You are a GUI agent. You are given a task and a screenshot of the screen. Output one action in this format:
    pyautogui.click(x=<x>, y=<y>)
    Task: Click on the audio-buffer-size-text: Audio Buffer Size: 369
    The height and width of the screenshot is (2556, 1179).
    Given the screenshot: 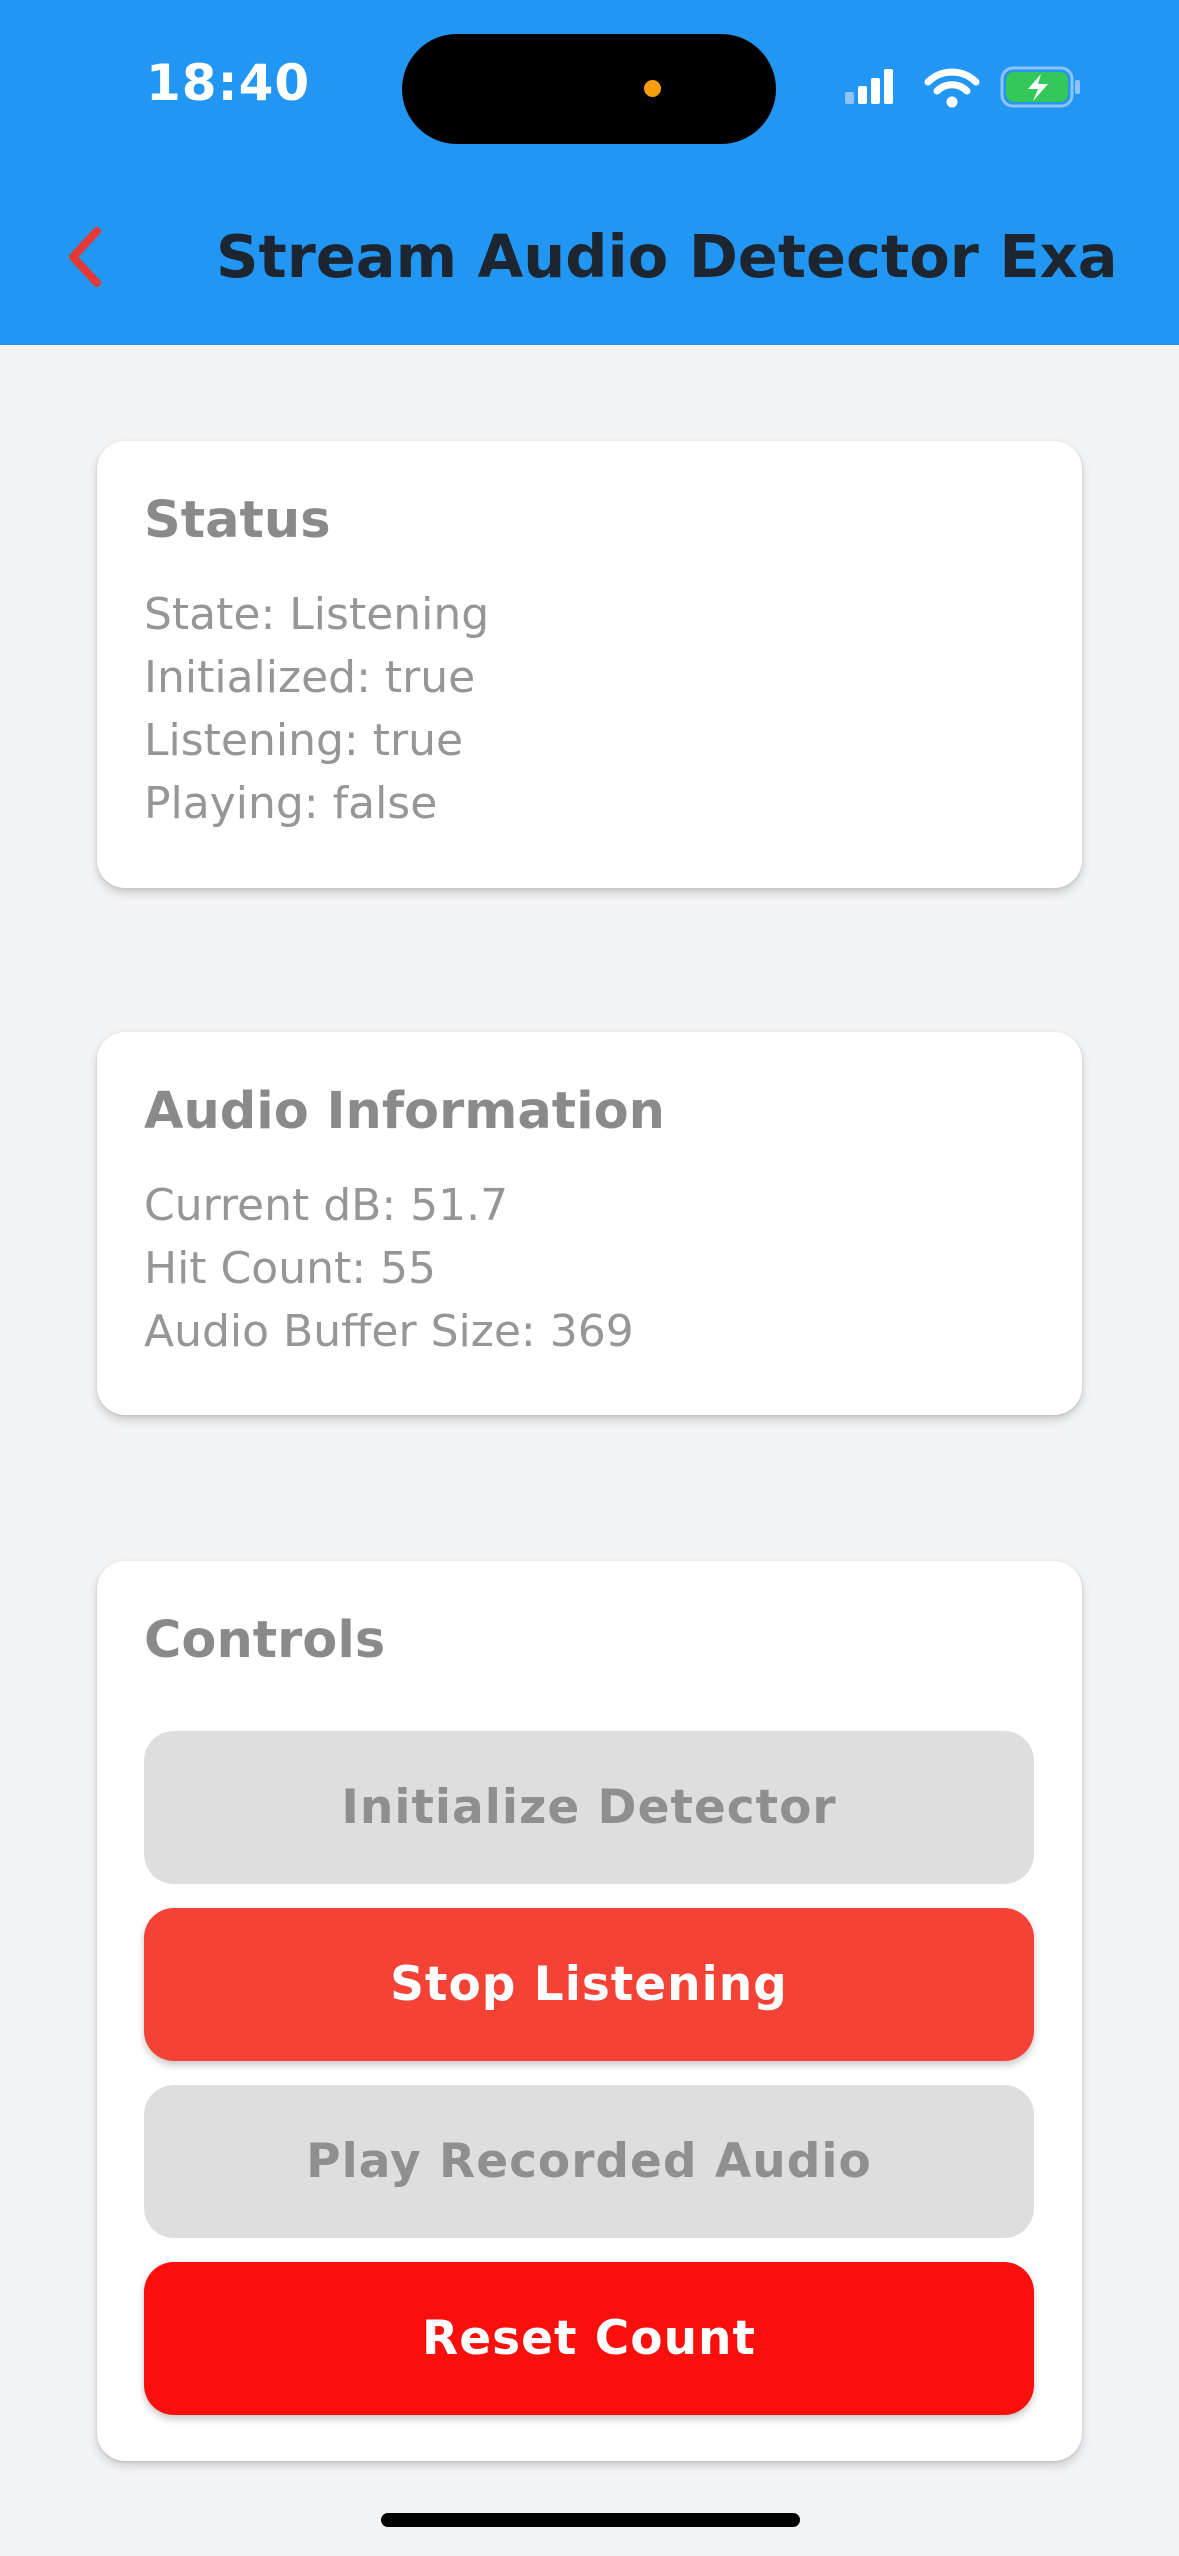 What is the action you would take?
    pyautogui.click(x=389, y=1331)
    